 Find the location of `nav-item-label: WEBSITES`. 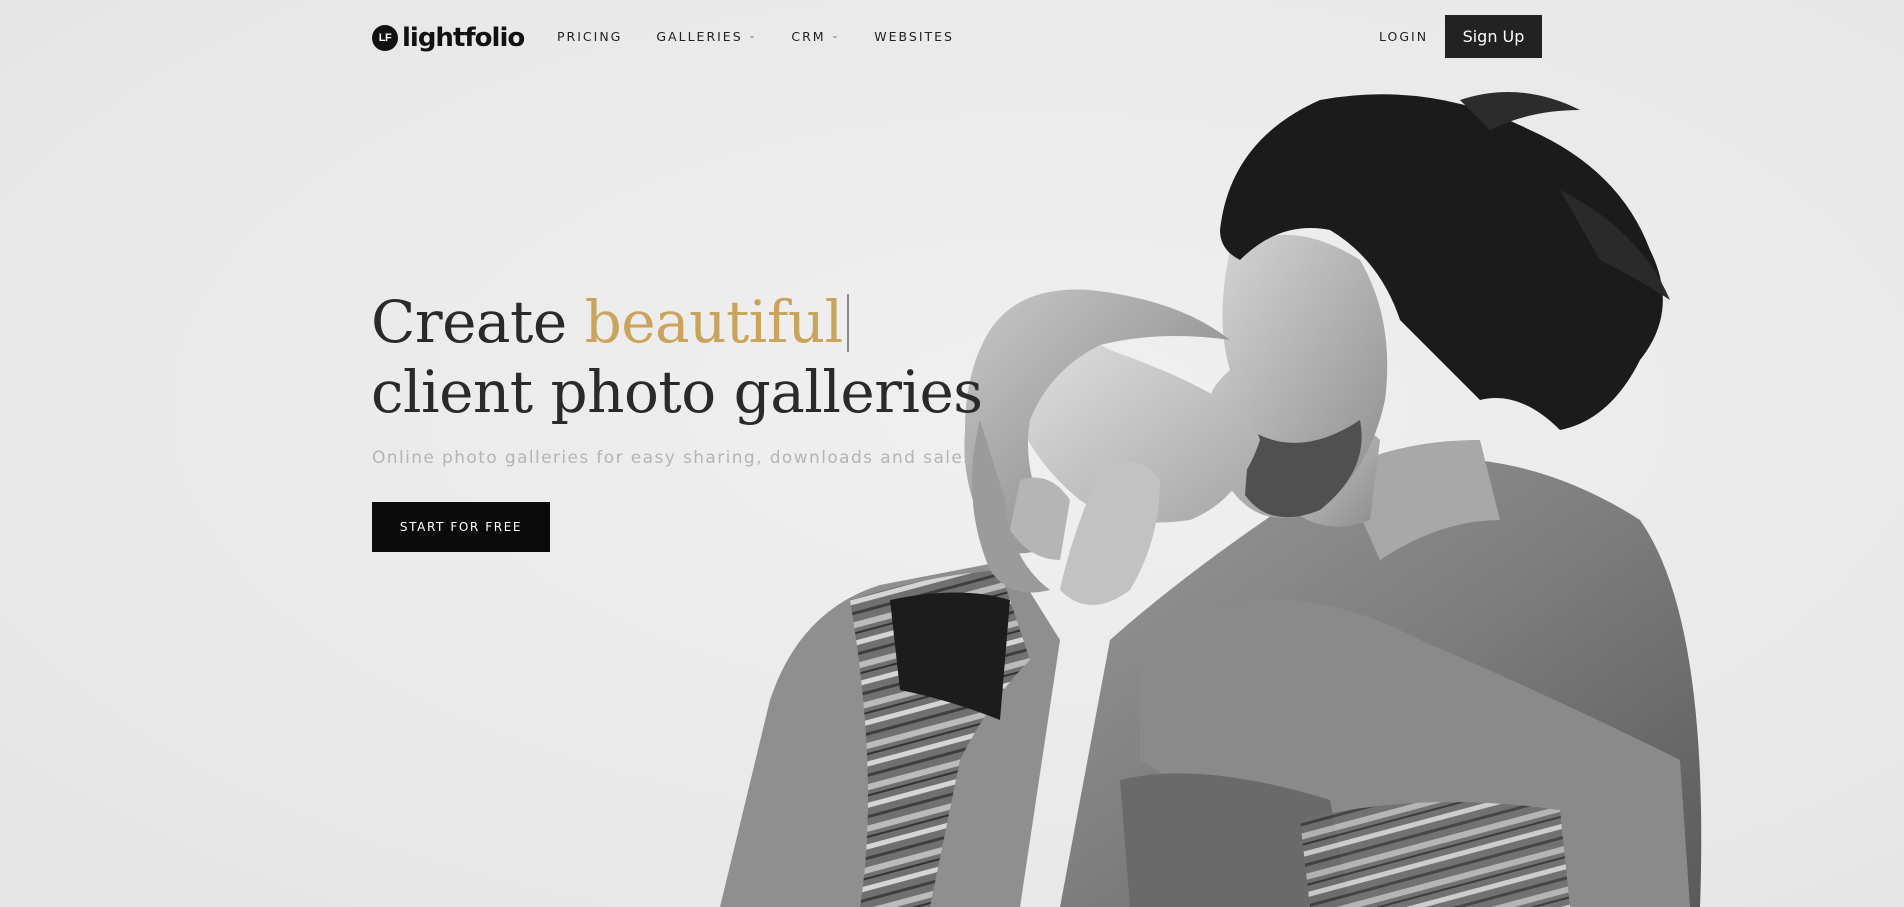

nav-item-label: WEBSITES is located at coordinates (914, 36).